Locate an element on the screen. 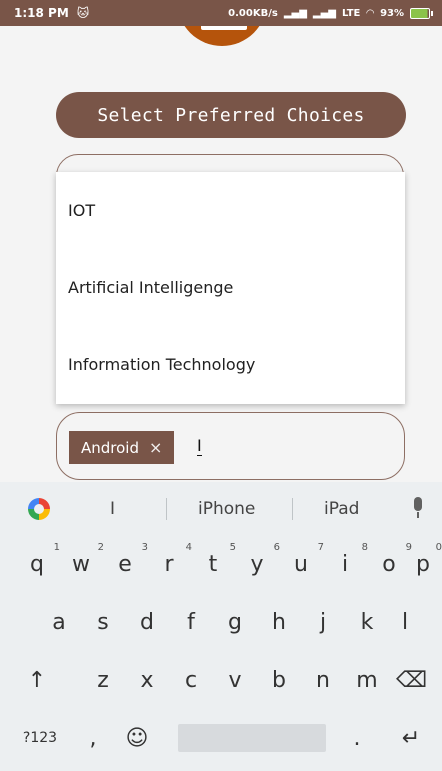 The width and height of the screenshot is (442, 771). key-w: w2 is located at coordinates (85, 559).